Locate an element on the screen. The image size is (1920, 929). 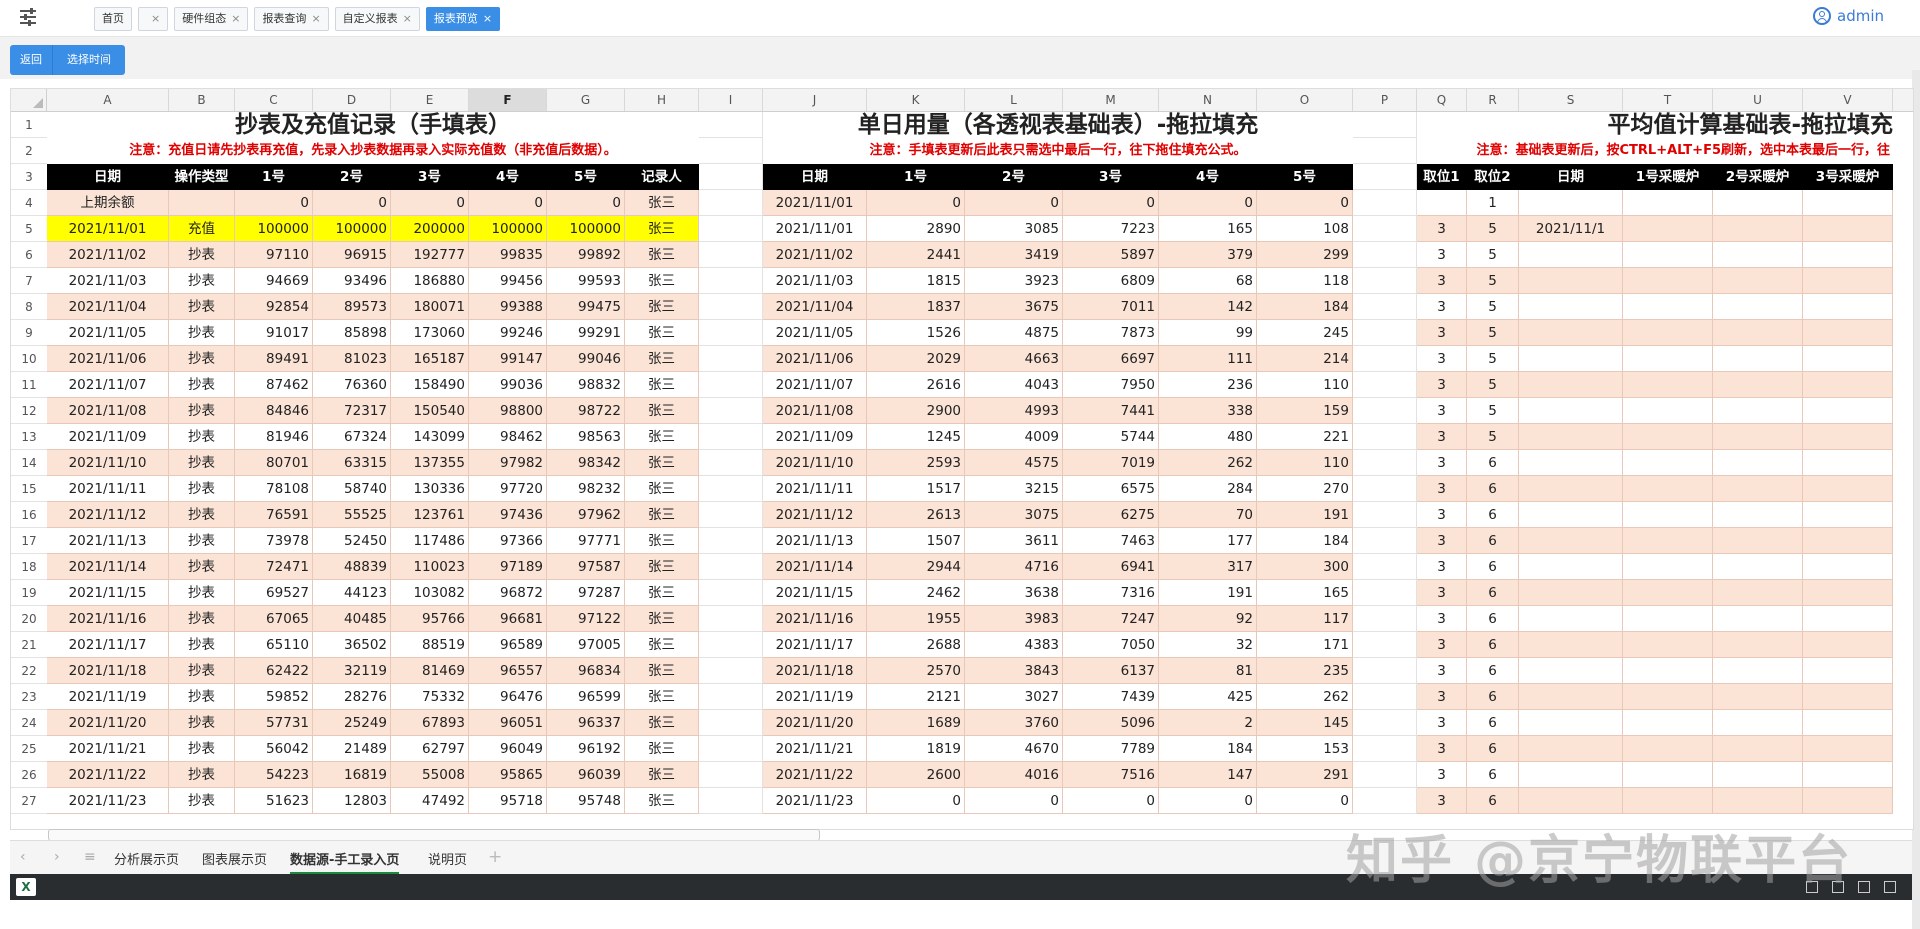
section2-cell: 99 is located at coordinates (1208, 333).